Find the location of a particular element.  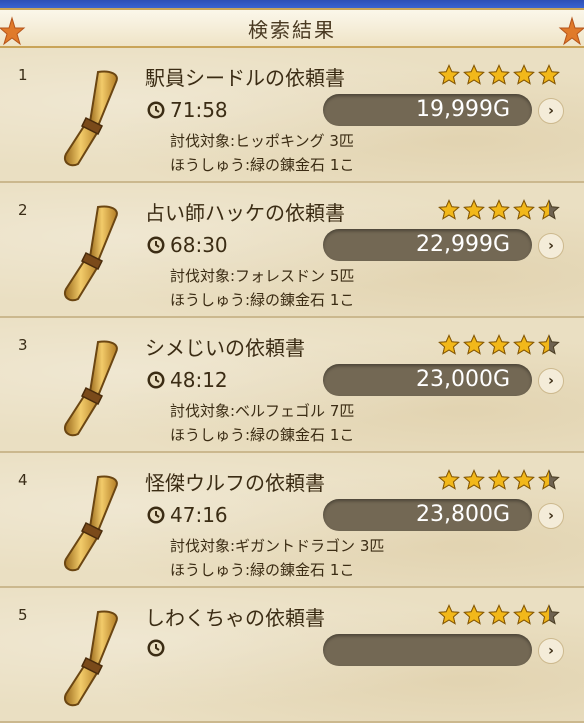

time-text: 47:16 is located at coordinates (199, 515).